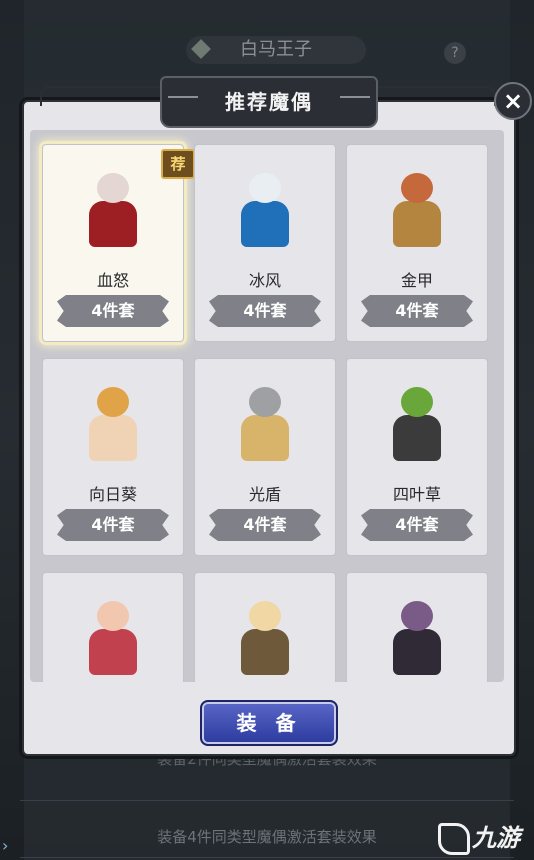 This screenshot has height=860, width=534. What do you see at coordinates (416, 494) in the screenshot?
I see `doll-name: 四叶草` at bounding box center [416, 494].